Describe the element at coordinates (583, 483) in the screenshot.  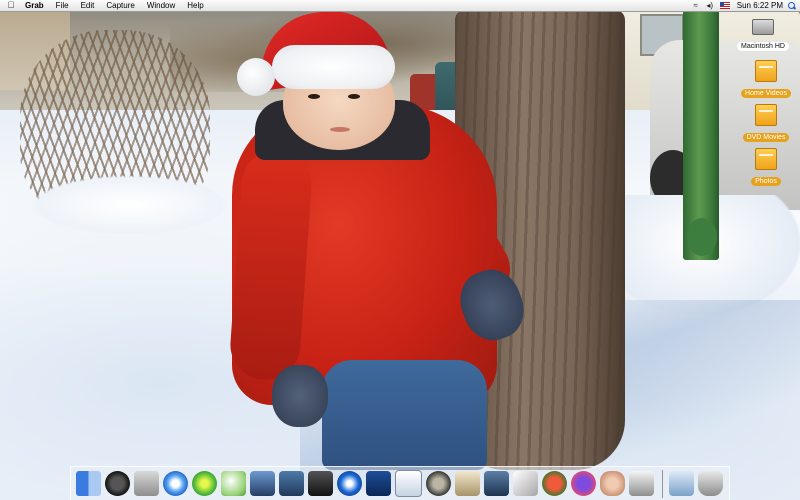
I see `speech-bubble-icon` at that location.